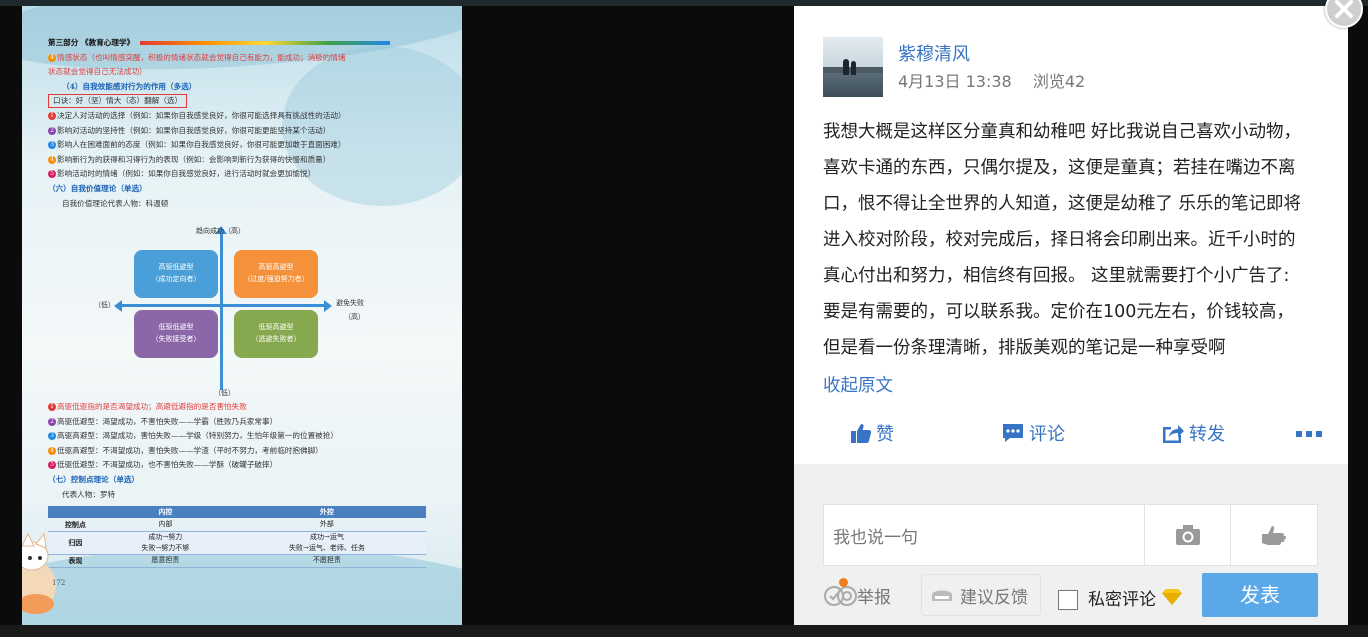 Image resolution: width=1368 pixels, height=637 pixels. Describe the element at coordinates (248, 407) in the screenshot. I see `type-item: 1 高驱低驱指的是否渴望成功；高避低避指的是否害怕失败` at that location.